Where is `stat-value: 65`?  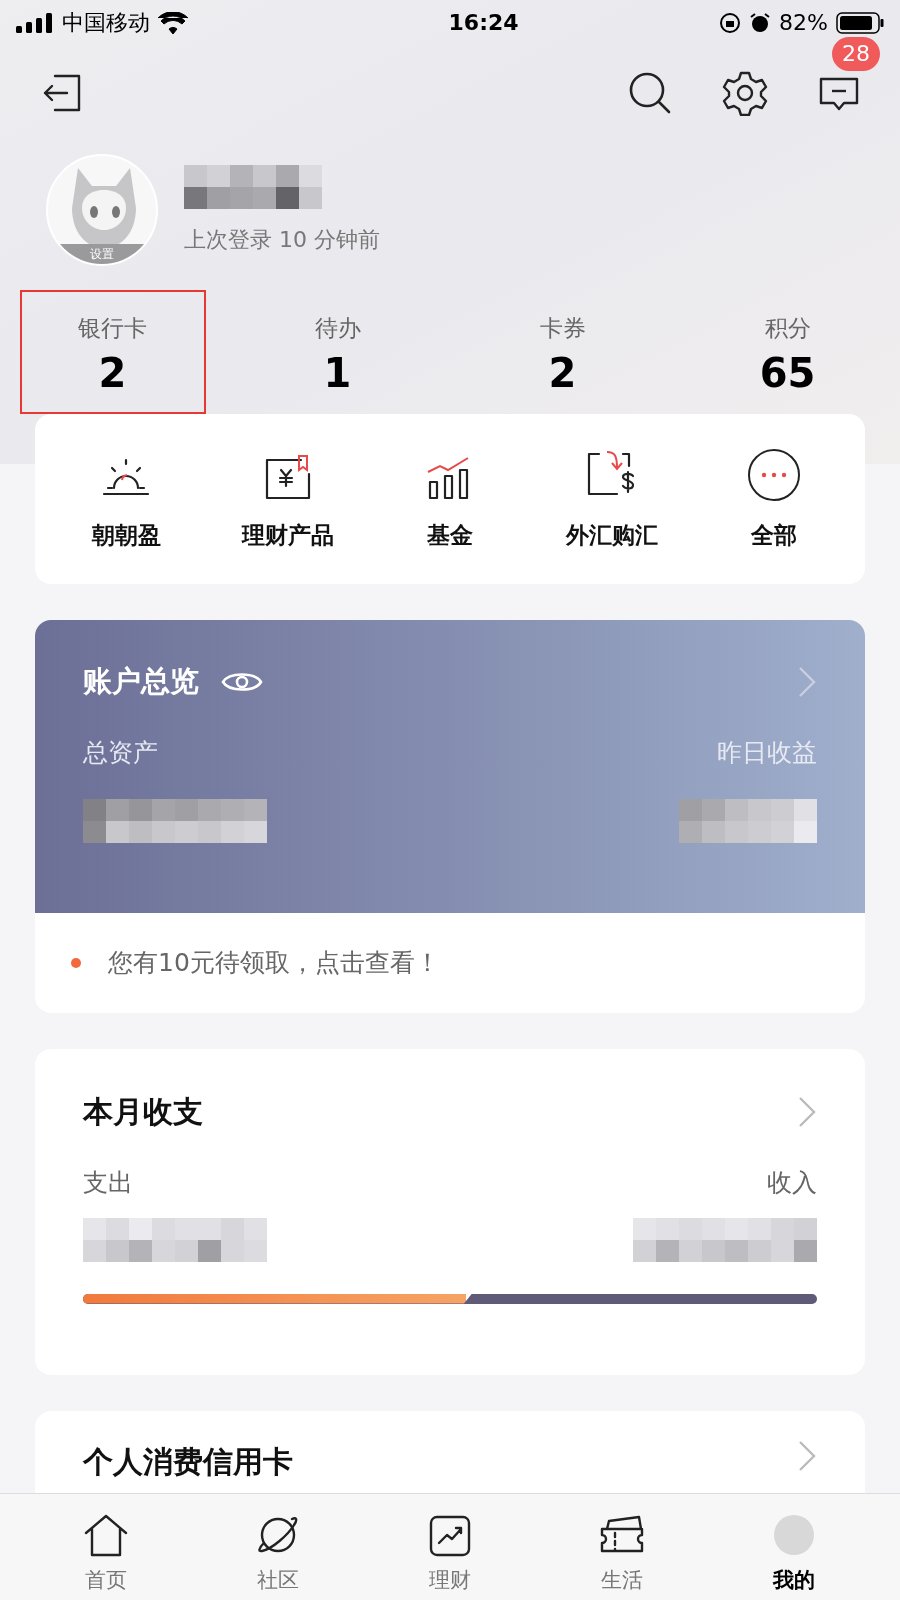
stat-value: 65 is located at coordinates (787, 373).